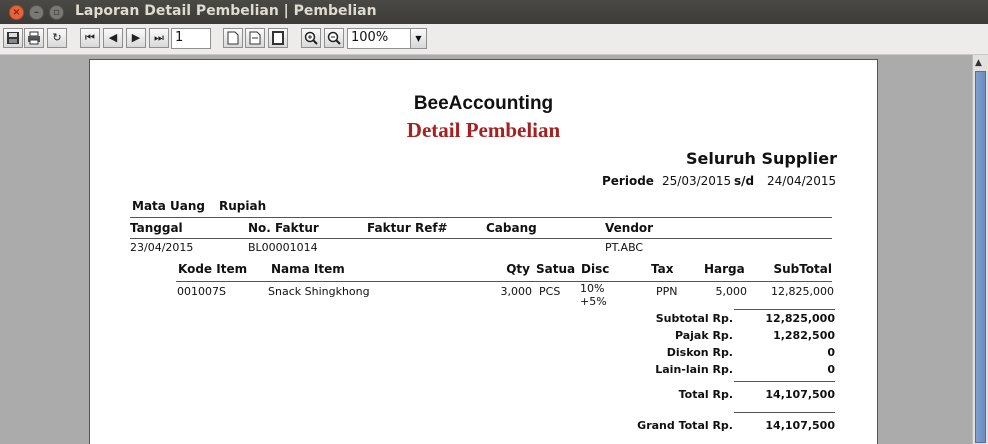  Describe the element at coordinates (159, 38) in the screenshot. I see `last-page-icon: ⏭` at that location.